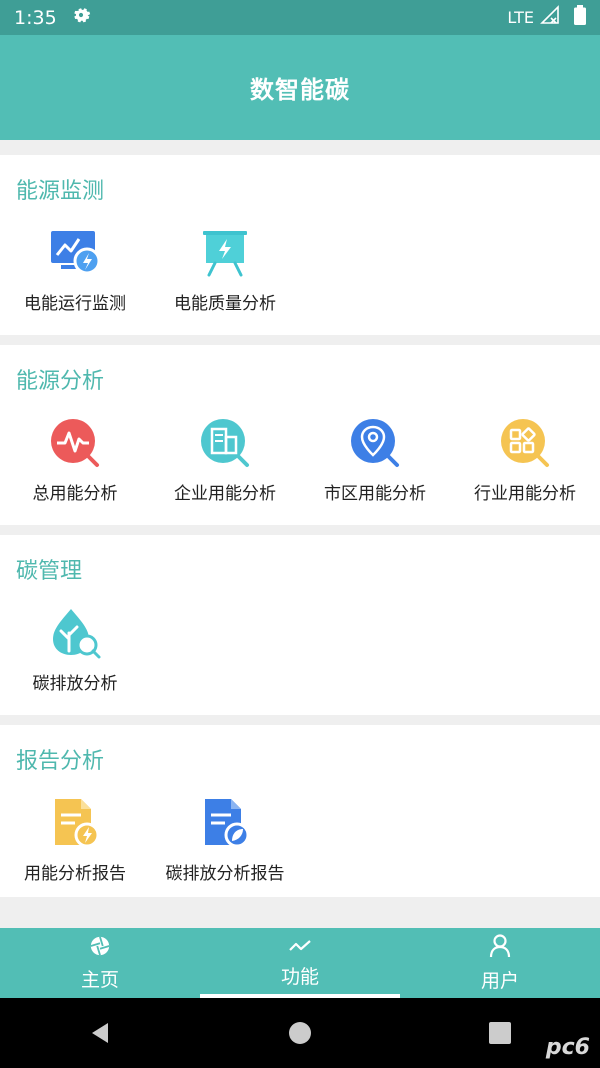 The width and height of the screenshot is (600, 1068). I want to click on user-icon, so click(500, 947).